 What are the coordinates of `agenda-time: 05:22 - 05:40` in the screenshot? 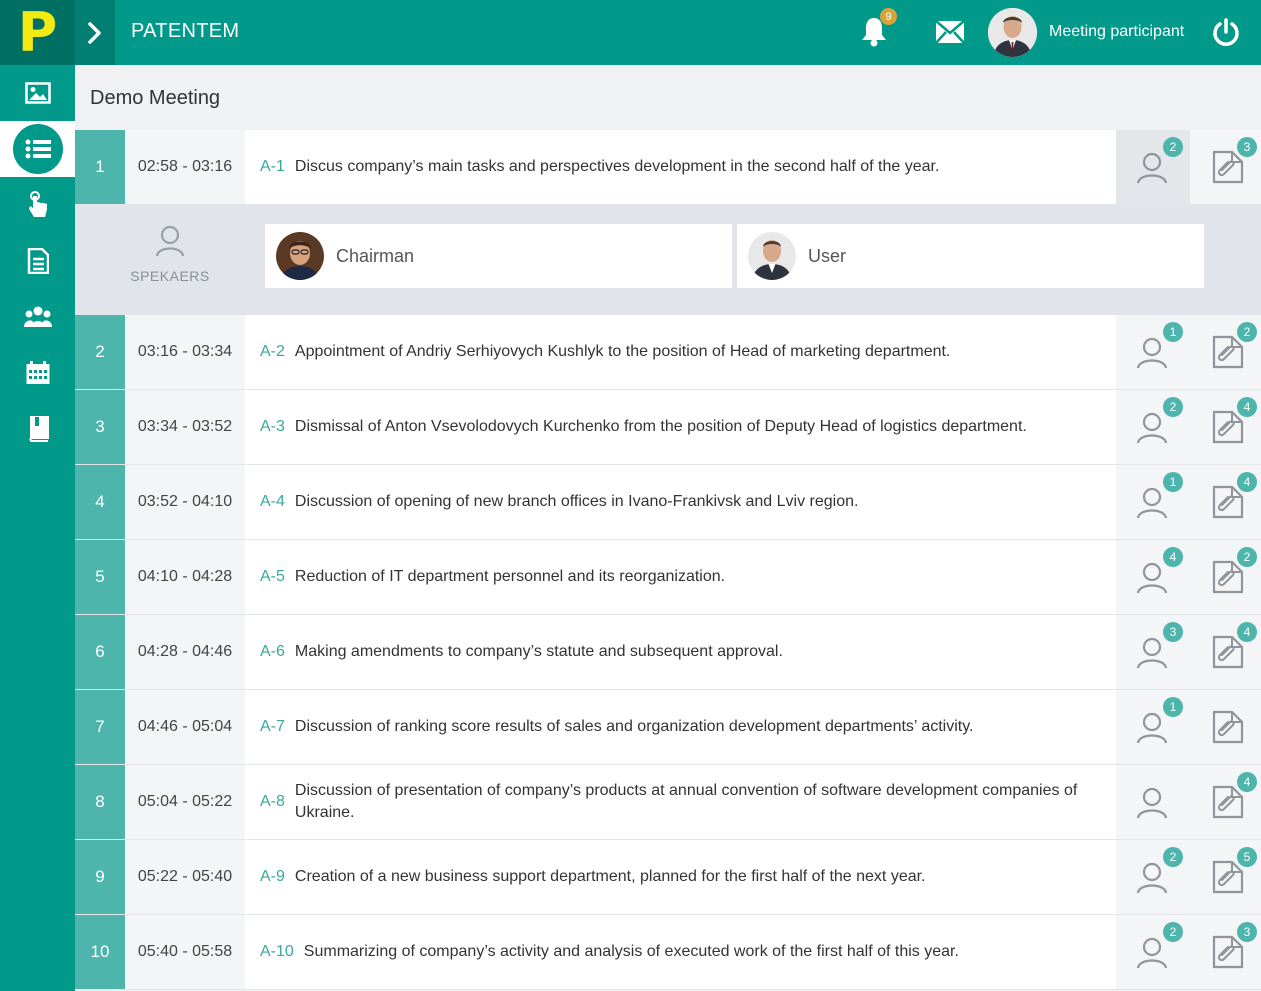 It's located at (185, 877).